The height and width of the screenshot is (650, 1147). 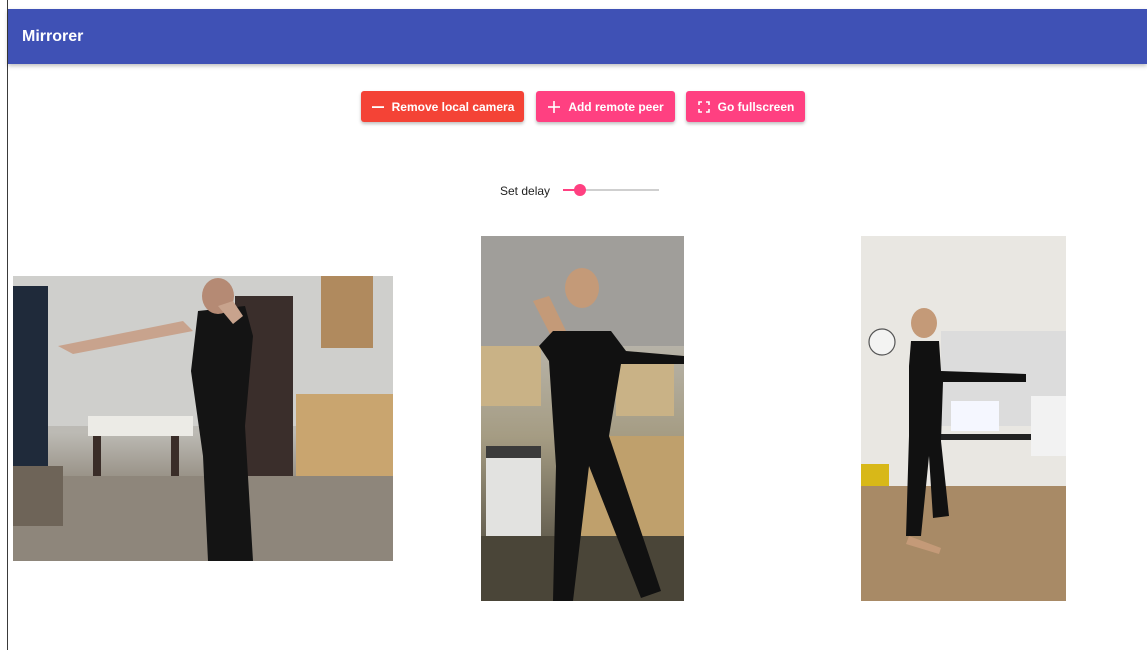 I want to click on delay-slider-thumb, so click(x=580, y=190).